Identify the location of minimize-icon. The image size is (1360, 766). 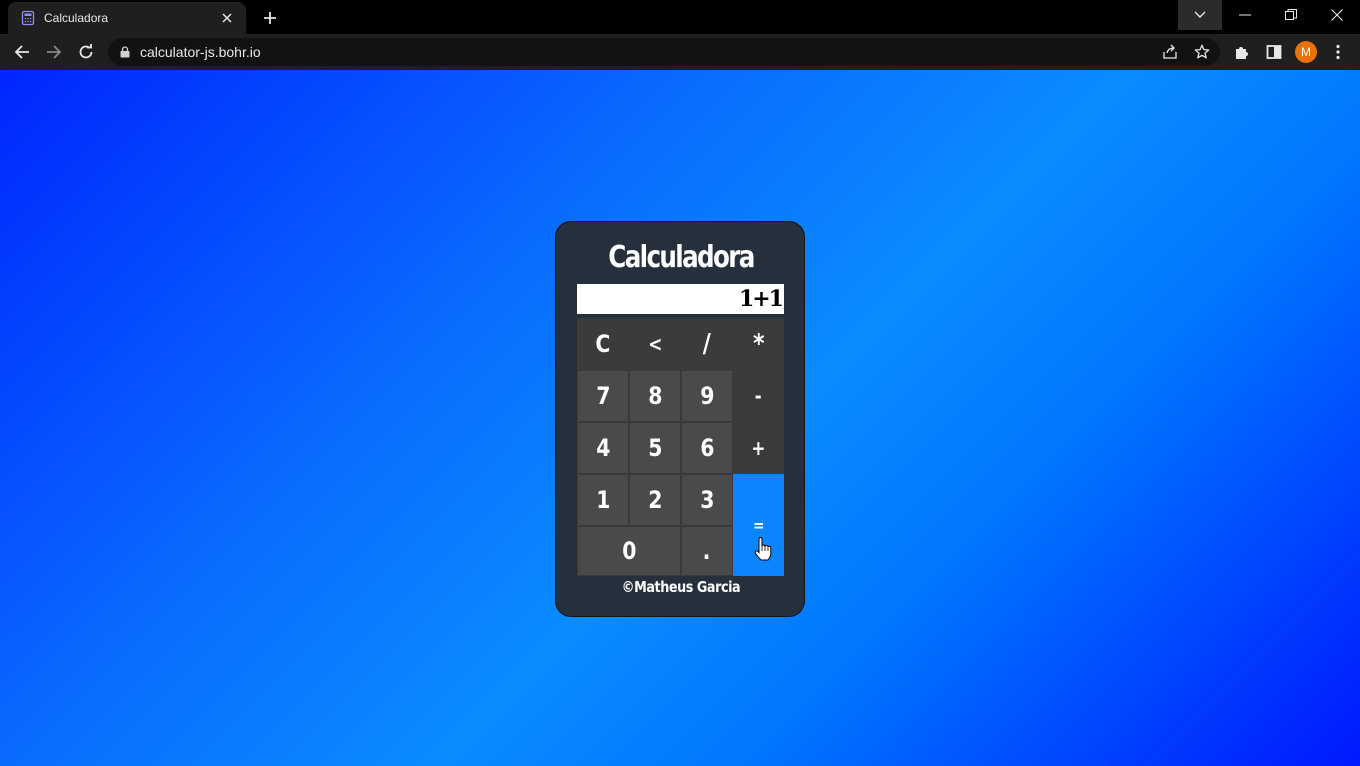
(1245, 15).